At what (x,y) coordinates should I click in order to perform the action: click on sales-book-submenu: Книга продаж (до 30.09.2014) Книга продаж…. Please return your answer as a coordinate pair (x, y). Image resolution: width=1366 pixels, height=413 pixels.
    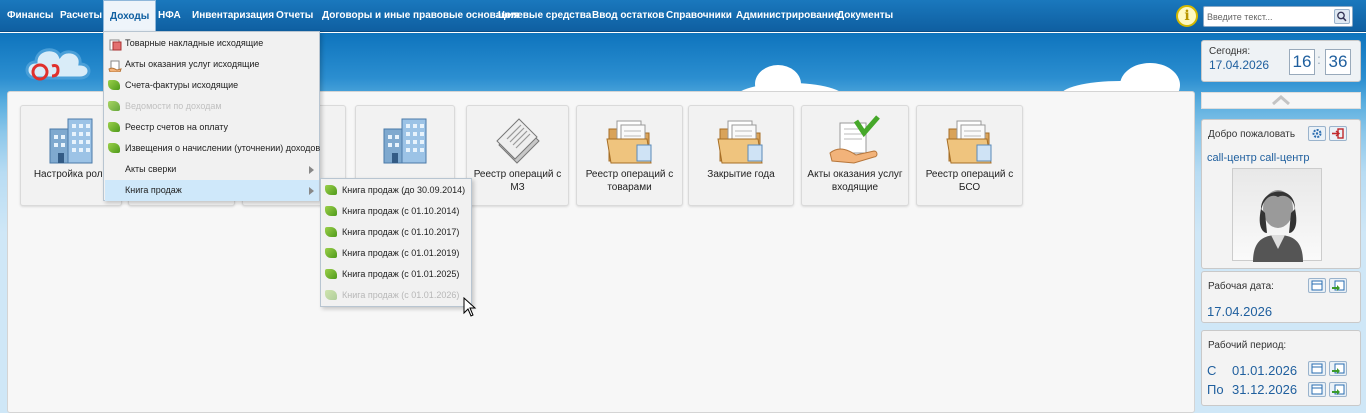
    Looking at the image, I should click on (396, 242).